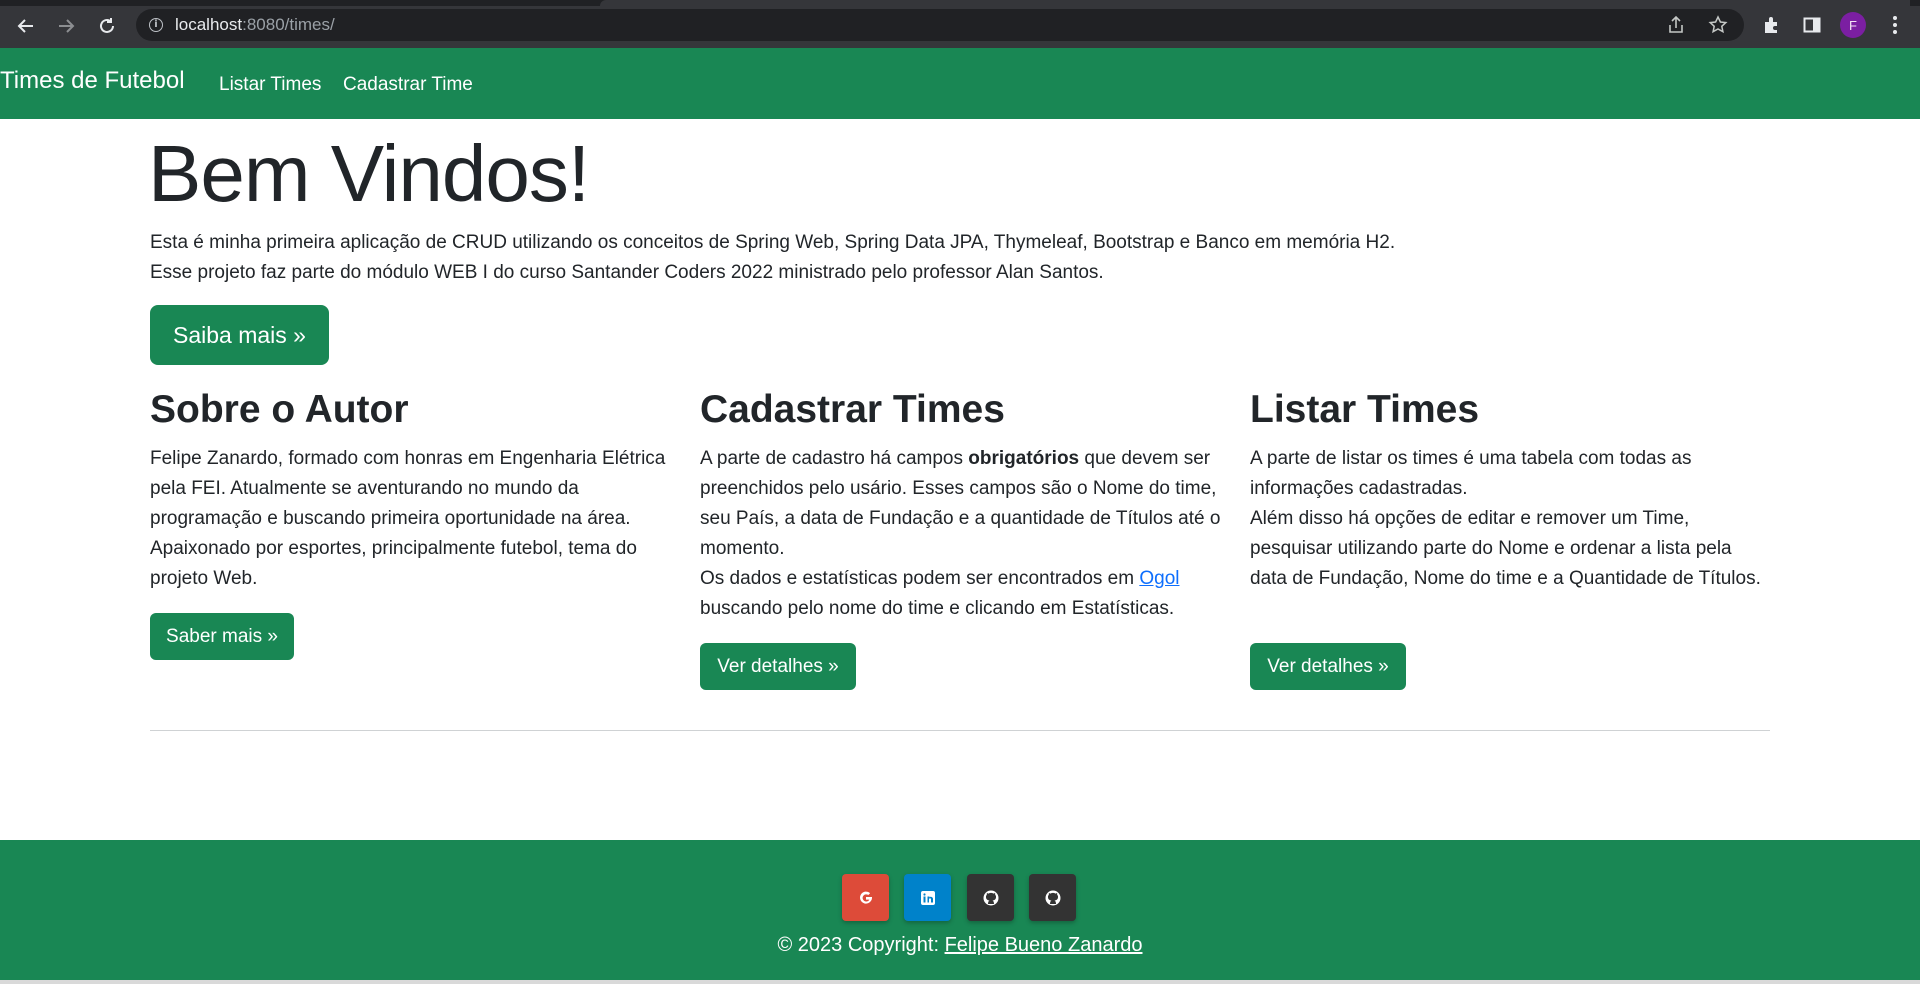 Image resolution: width=1920 pixels, height=984 pixels. What do you see at coordinates (26, 26) in the screenshot?
I see `back-arrow-icon` at bounding box center [26, 26].